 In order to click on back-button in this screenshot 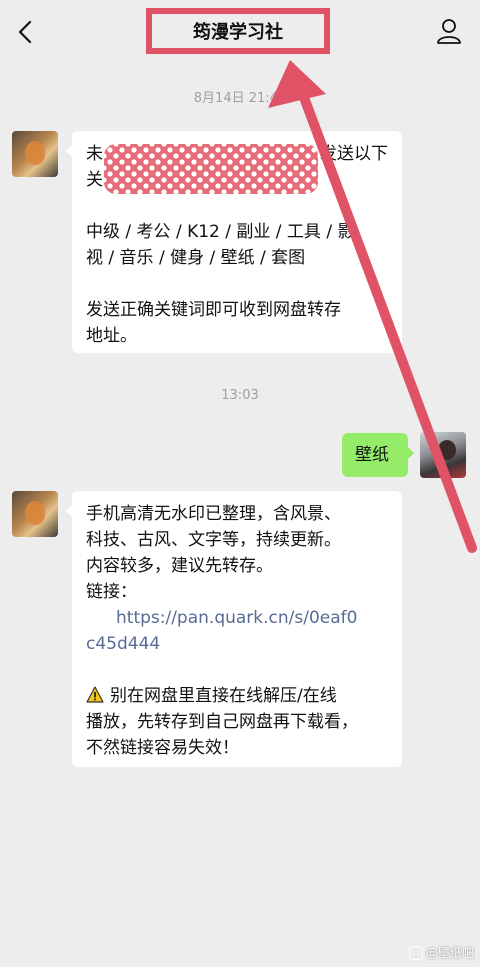, I will do `click(26, 32)`.